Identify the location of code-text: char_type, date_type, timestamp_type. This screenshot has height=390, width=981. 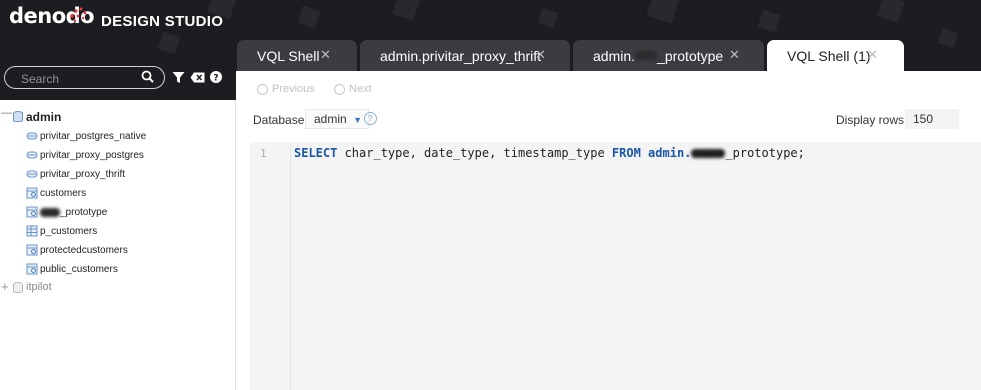
(474, 153).